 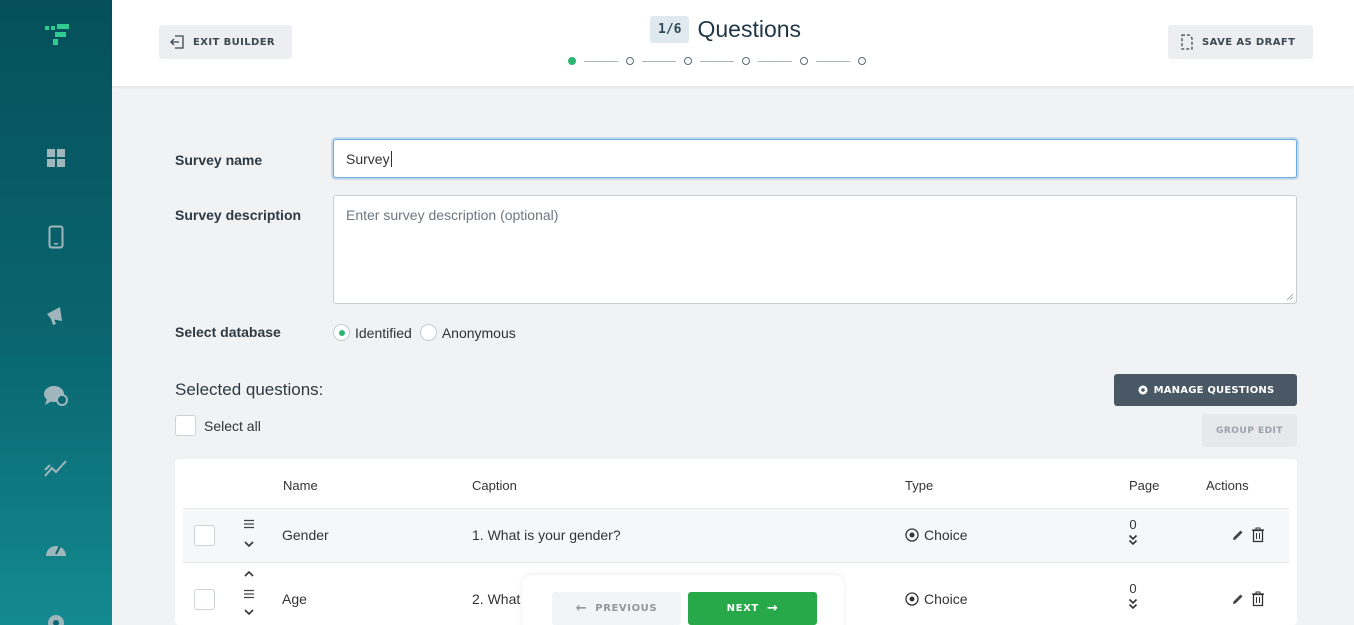 I want to click on sidebar-item-settings, so click(x=56, y=616).